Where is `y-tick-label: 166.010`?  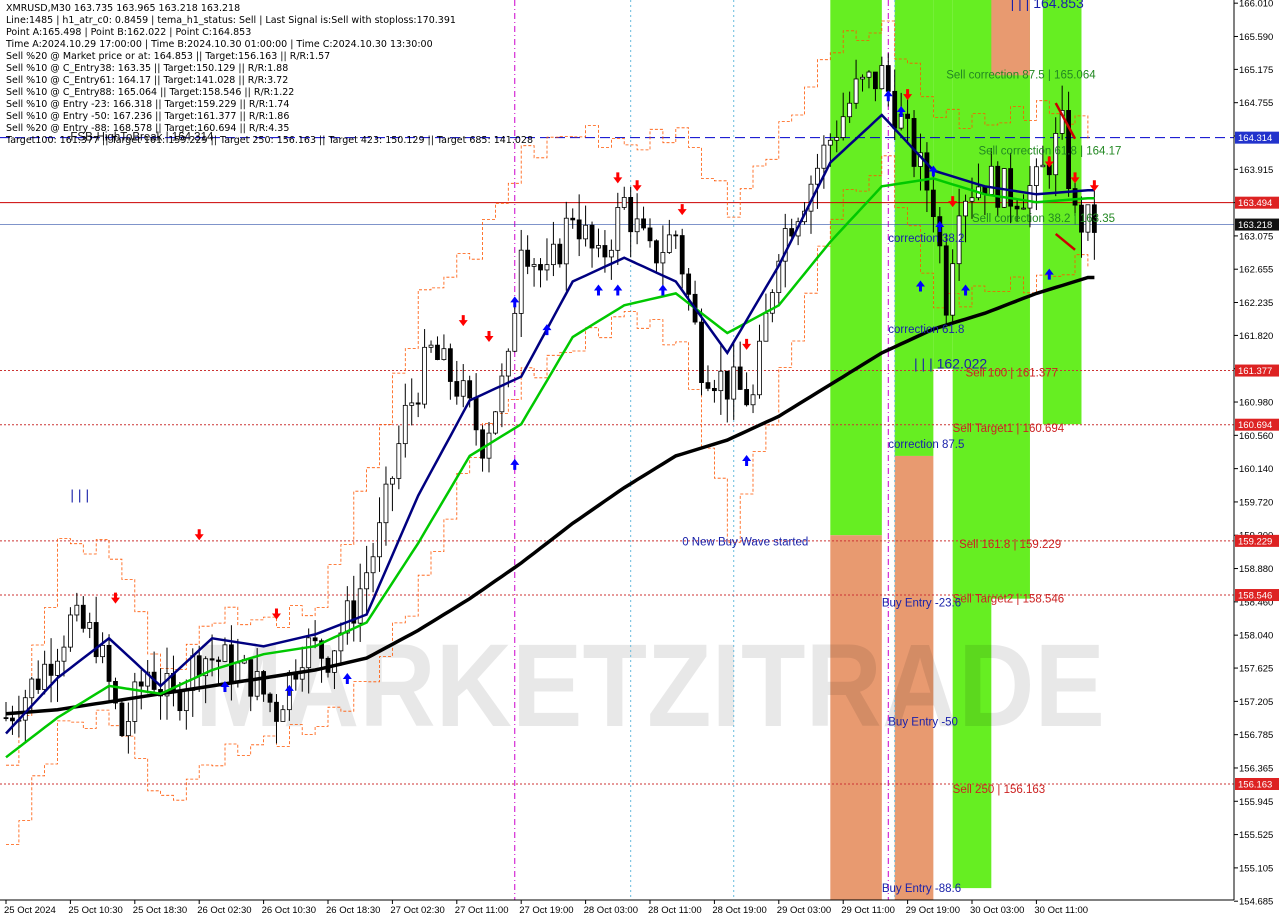
y-tick-label: 166.010 is located at coordinates (1256, 5).